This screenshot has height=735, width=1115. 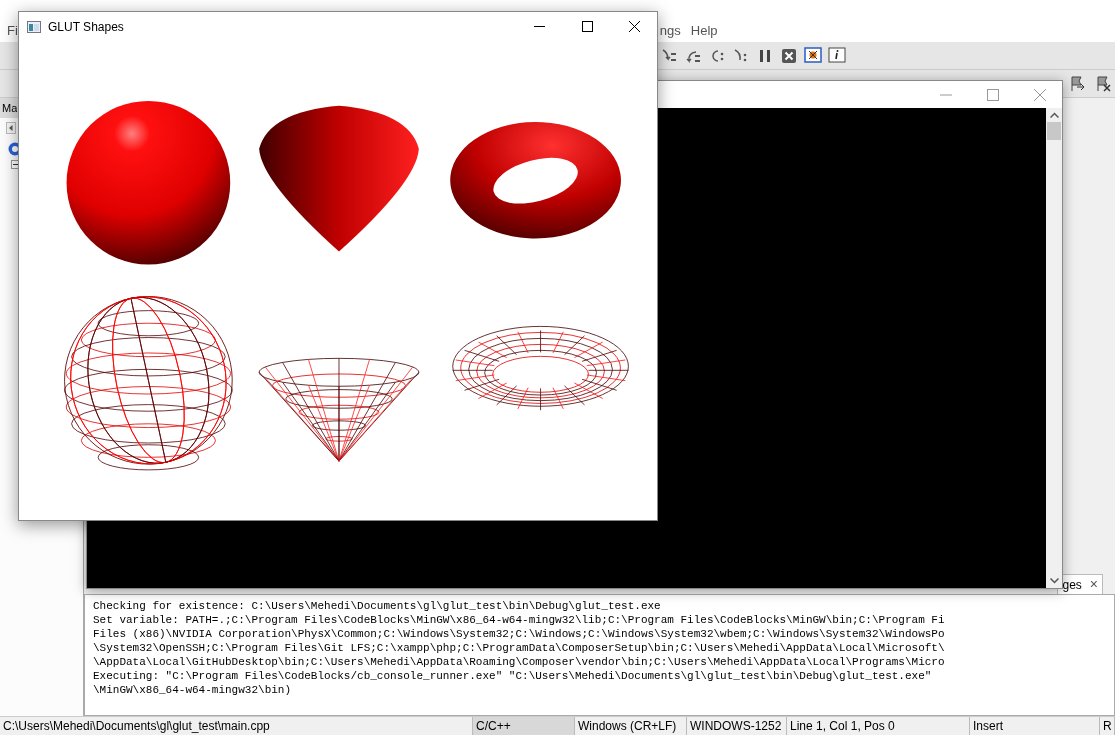 I want to click on menu-item: ngs, so click(x=670, y=31).